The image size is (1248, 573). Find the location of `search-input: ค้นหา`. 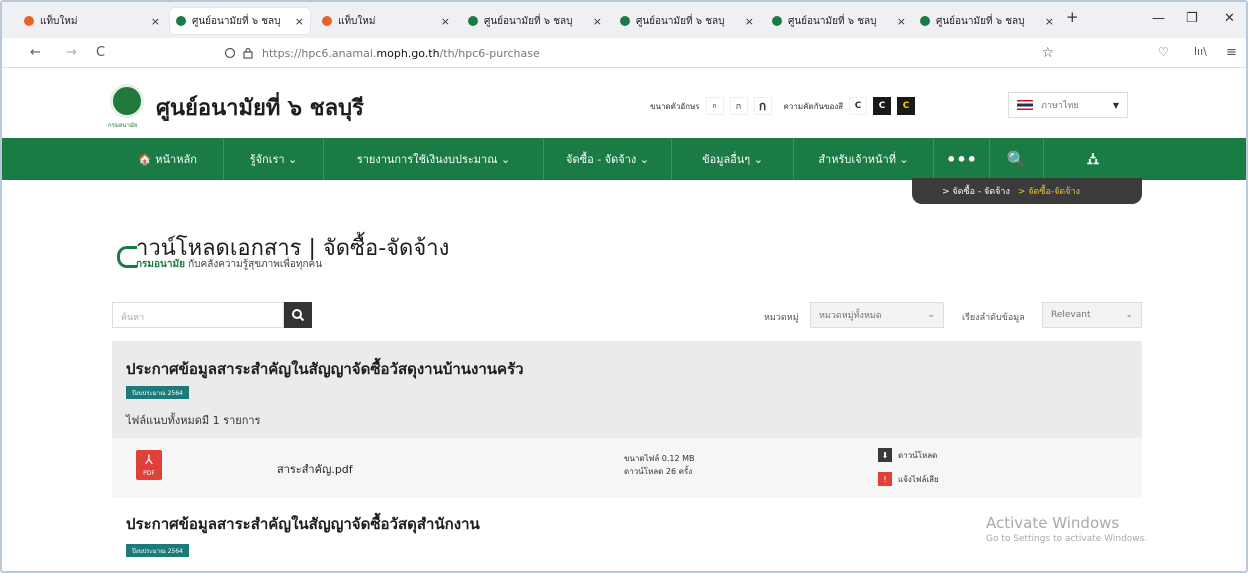

search-input: ค้นหา is located at coordinates (198, 315).